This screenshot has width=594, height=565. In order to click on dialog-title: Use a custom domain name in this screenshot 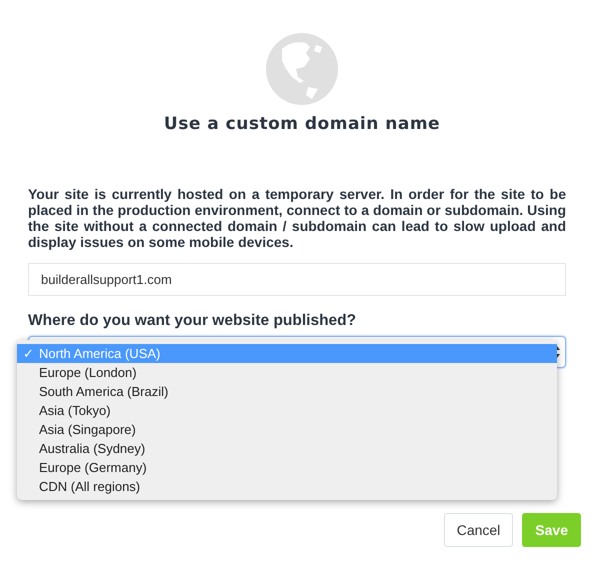, I will do `click(302, 124)`.